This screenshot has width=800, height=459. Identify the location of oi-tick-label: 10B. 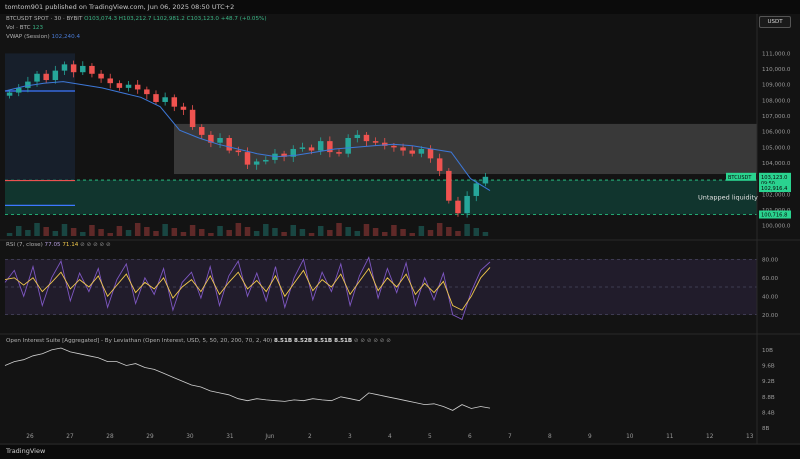
(767, 351).